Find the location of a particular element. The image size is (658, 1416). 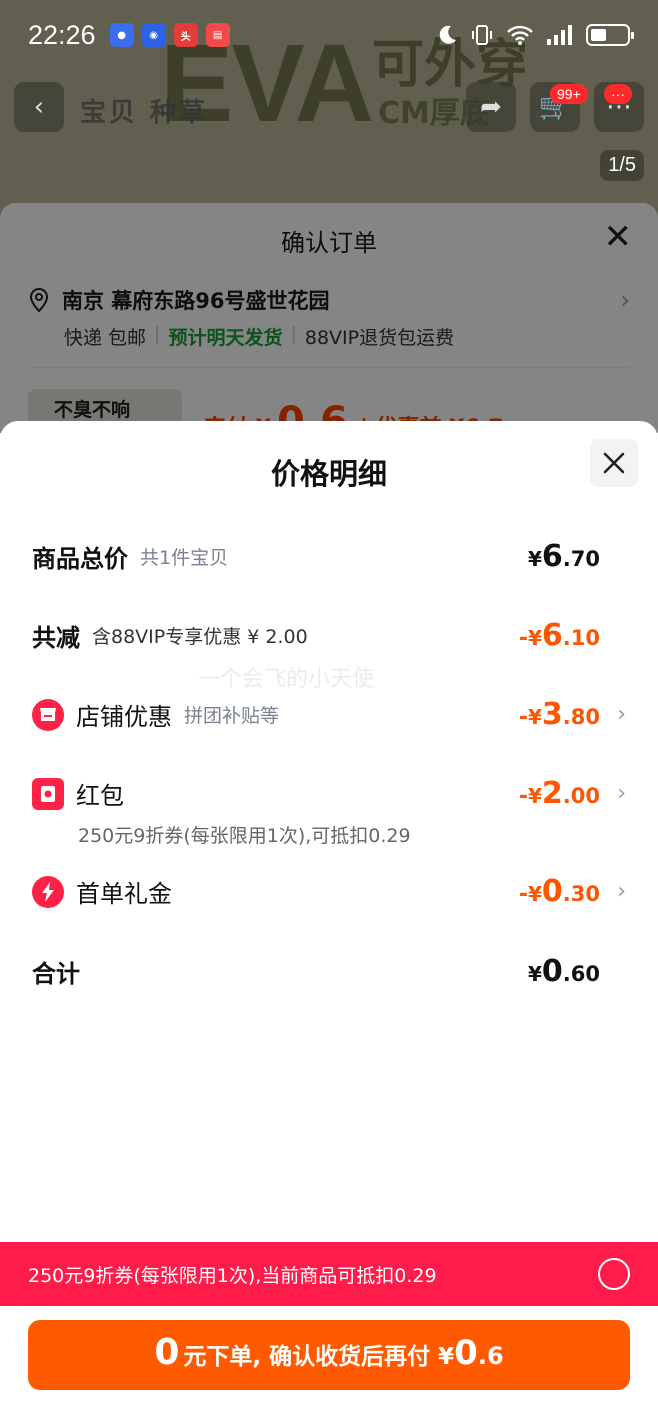

red-packet-label: 红包 is located at coordinates (100, 796).